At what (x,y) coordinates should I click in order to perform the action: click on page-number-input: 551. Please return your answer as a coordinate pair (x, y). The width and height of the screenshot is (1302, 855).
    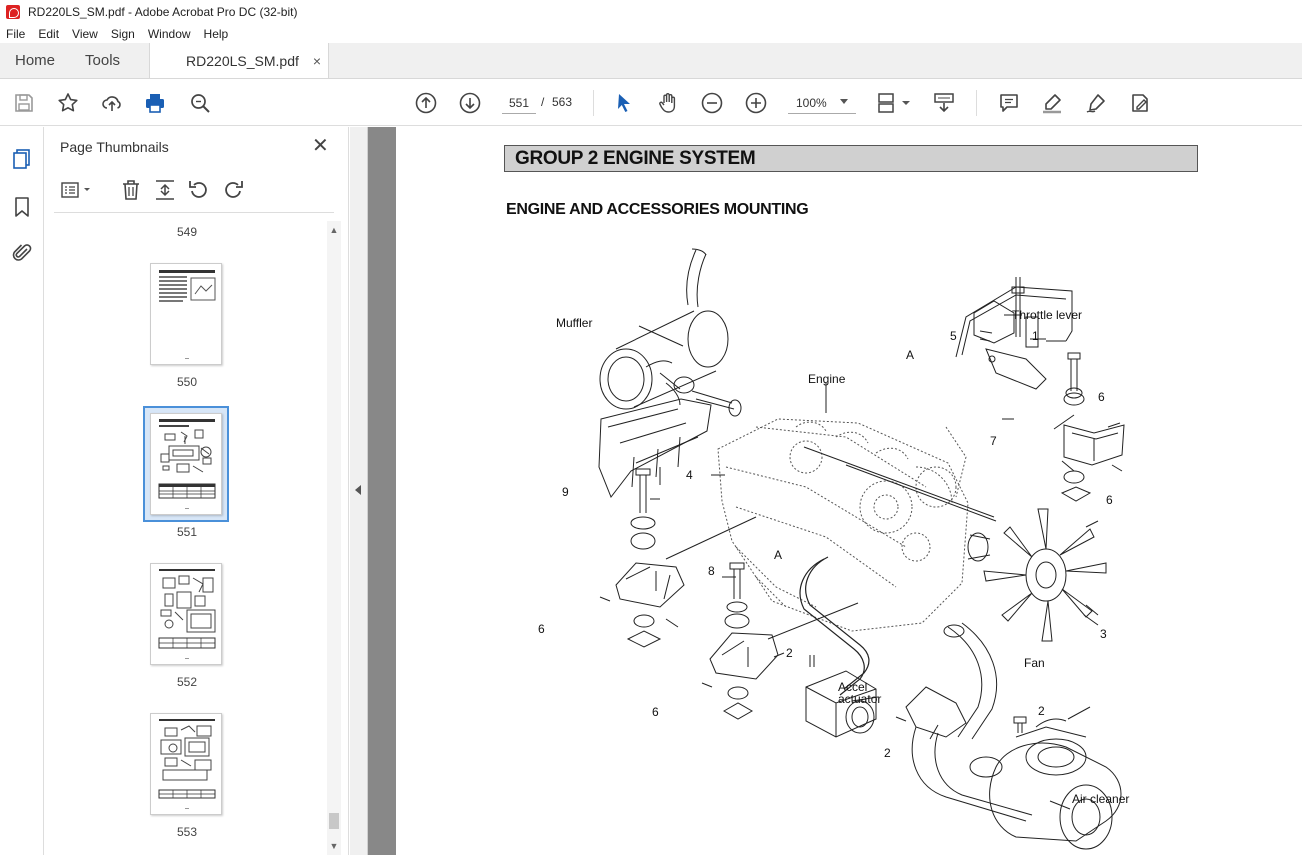
    Looking at the image, I should click on (519, 103).